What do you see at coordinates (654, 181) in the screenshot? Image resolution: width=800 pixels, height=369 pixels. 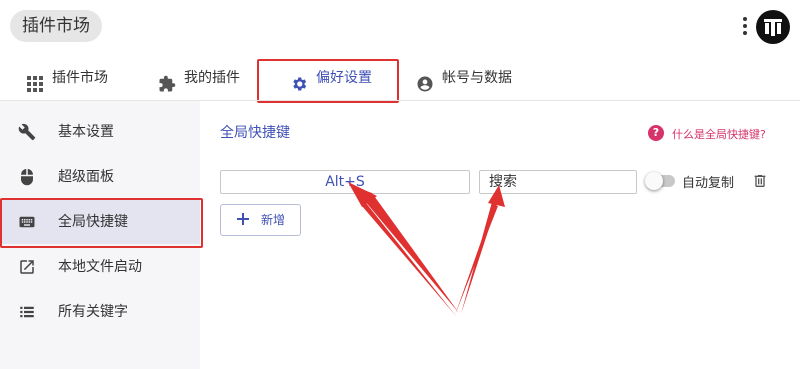 I see `toggle-knob` at bounding box center [654, 181].